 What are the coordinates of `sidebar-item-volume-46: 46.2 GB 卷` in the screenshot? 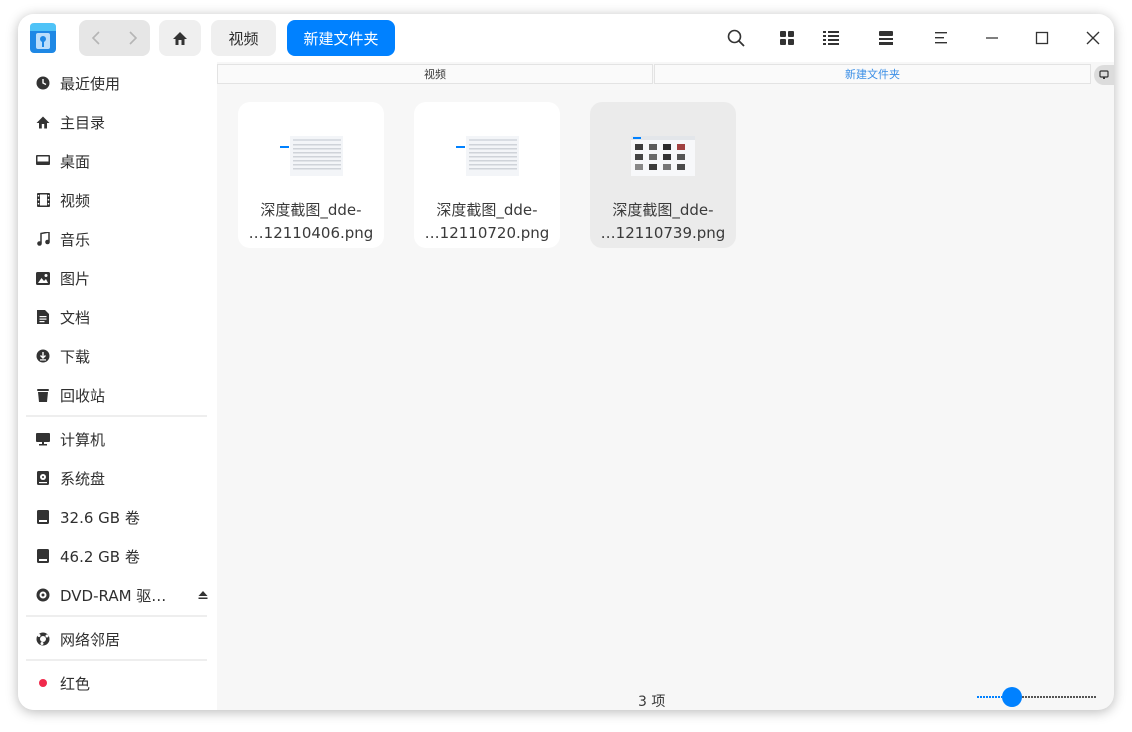 It's located at (117, 556).